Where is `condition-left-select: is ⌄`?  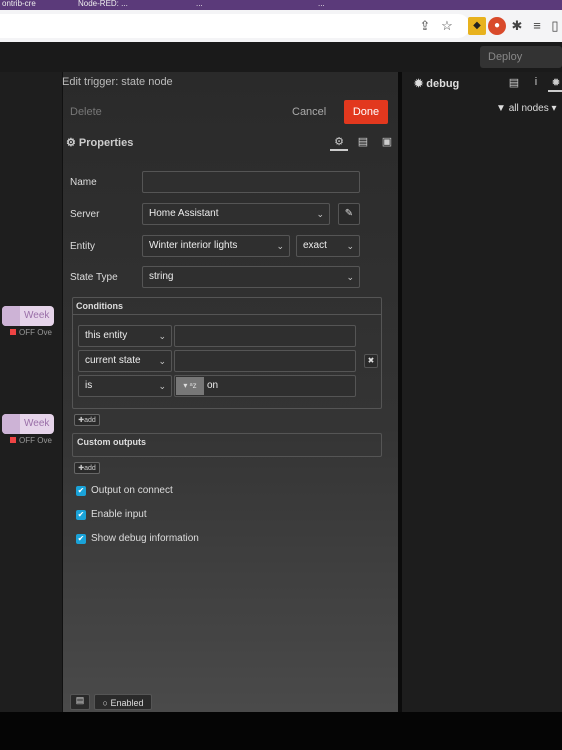 condition-left-select: is ⌄ is located at coordinates (125, 386).